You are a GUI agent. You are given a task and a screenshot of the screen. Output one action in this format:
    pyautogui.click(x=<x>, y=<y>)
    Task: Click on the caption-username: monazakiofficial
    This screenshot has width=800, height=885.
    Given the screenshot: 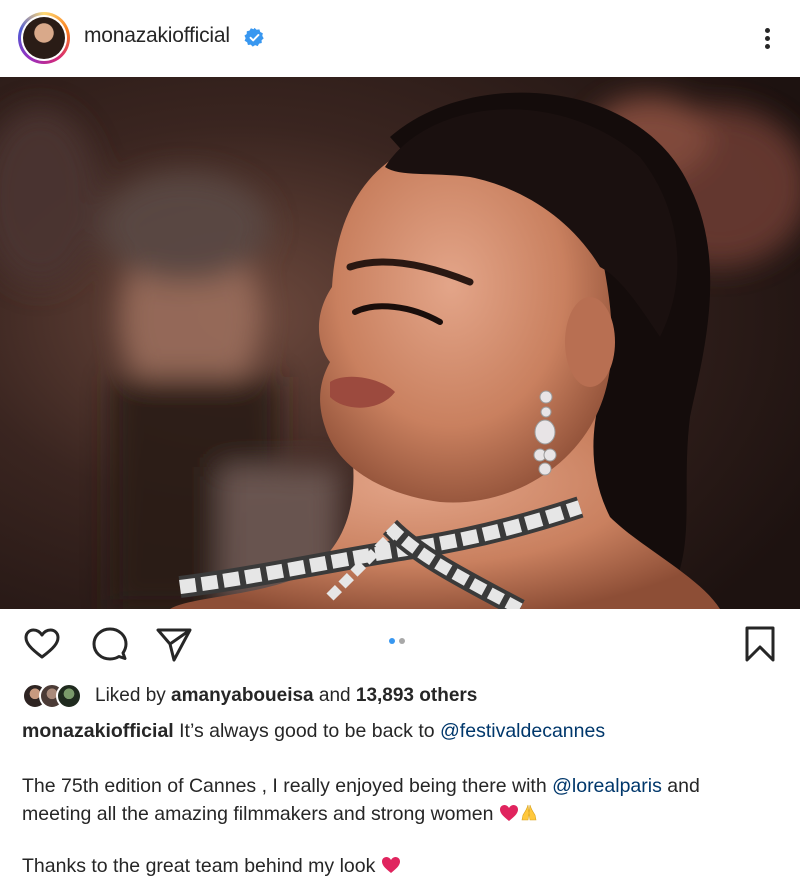 What is the action you would take?
    pyautogui.click(x=98, y=731)
    